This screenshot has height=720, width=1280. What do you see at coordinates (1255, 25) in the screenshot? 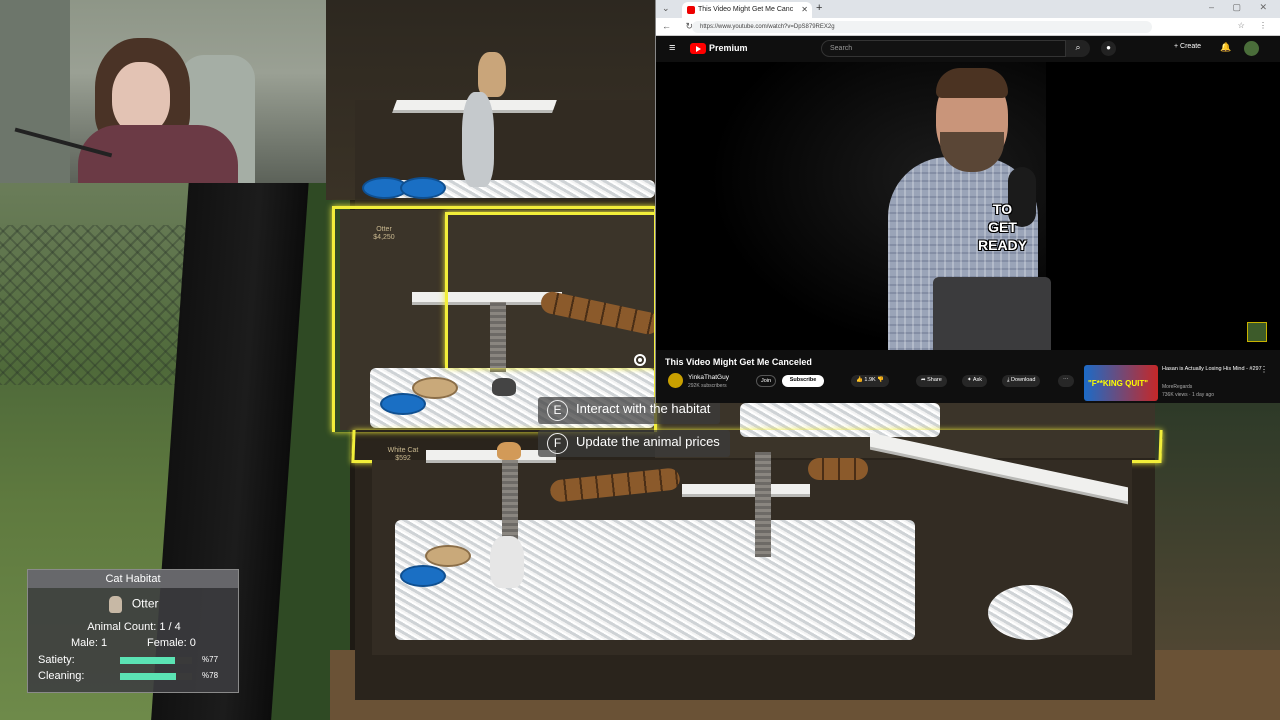
I see `browser-toolbar-icons: ☆ ⋮` at bounding box center [1255, 25].